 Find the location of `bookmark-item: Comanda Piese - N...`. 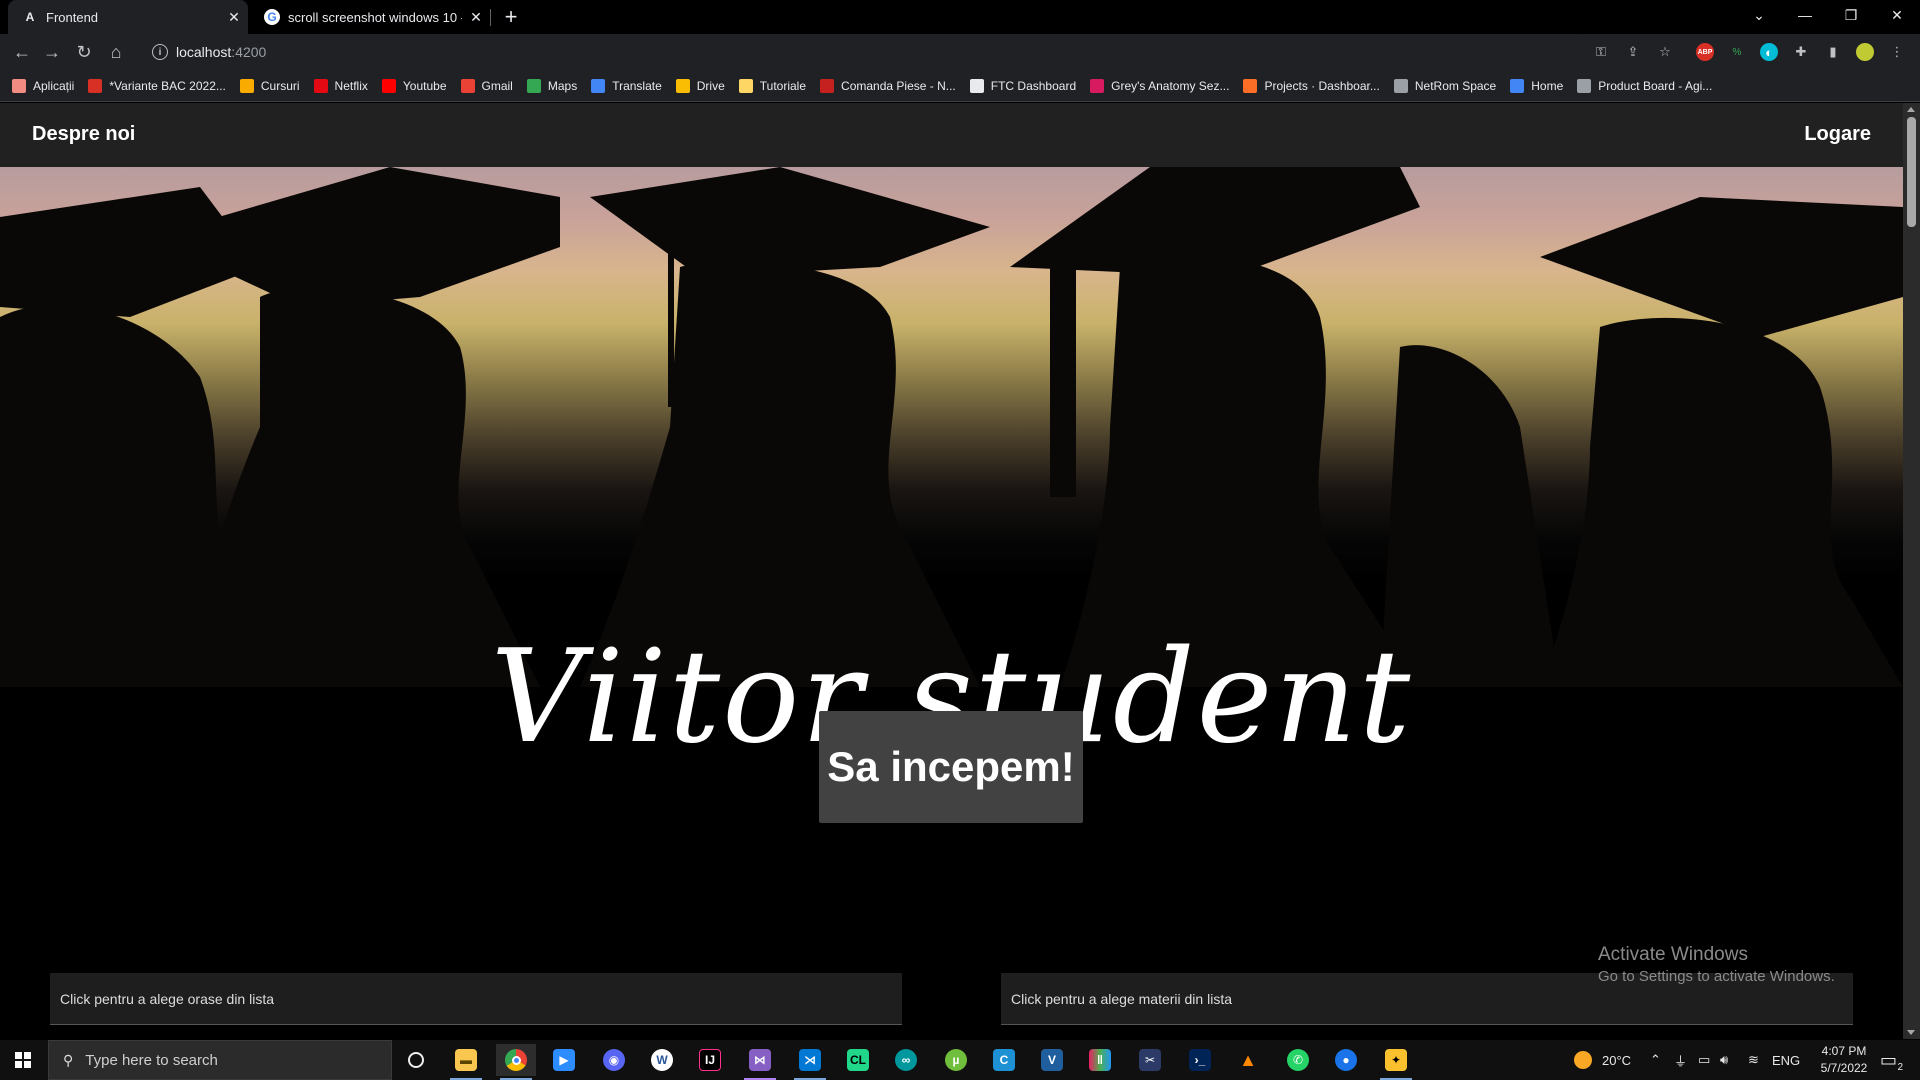

bookmark-item: Comanda Piese - N... is located at coordinates (888, 85).